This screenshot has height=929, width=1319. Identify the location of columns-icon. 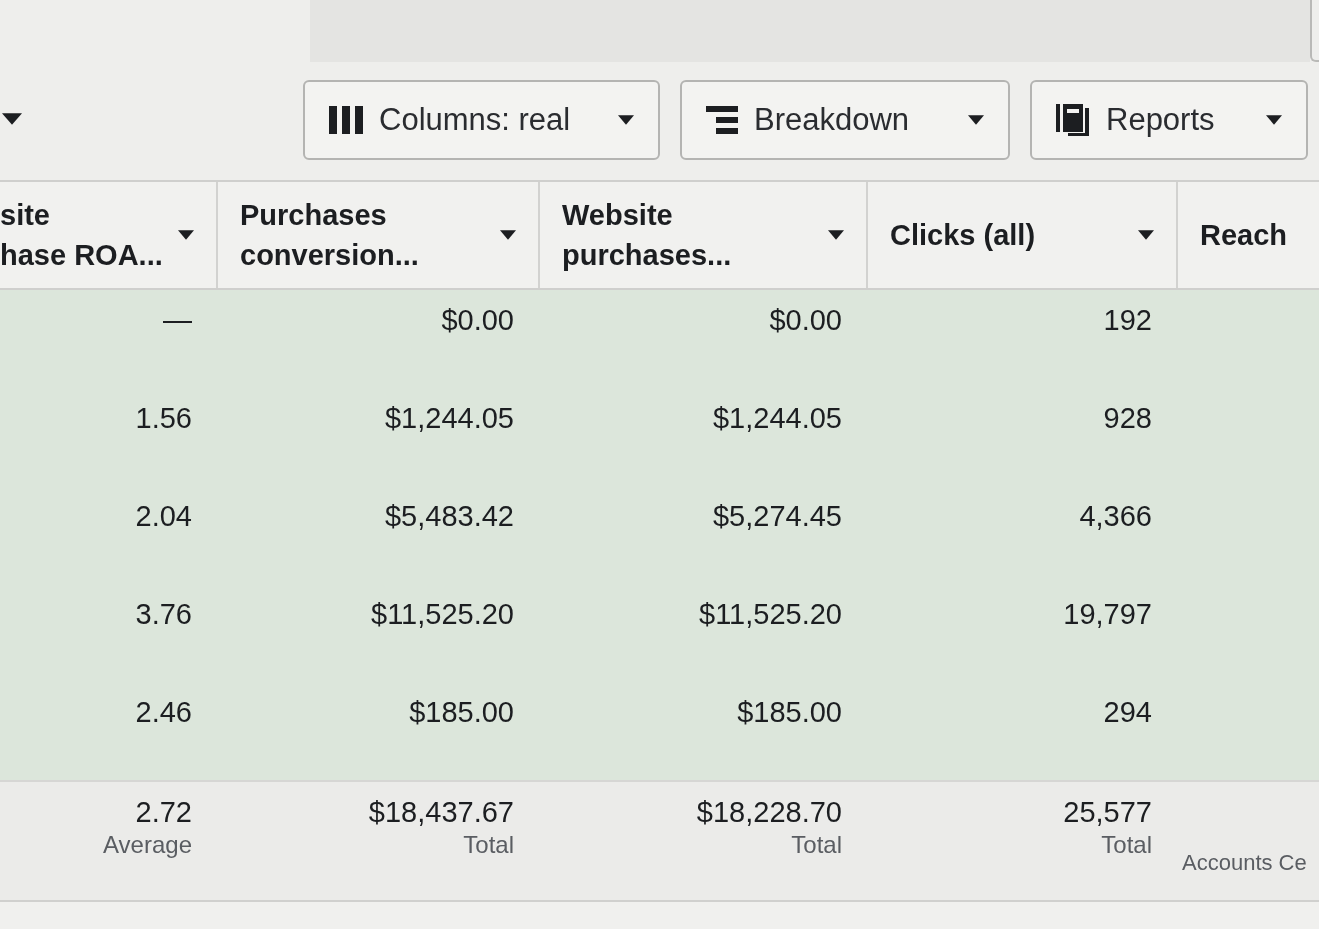
(346, 120).